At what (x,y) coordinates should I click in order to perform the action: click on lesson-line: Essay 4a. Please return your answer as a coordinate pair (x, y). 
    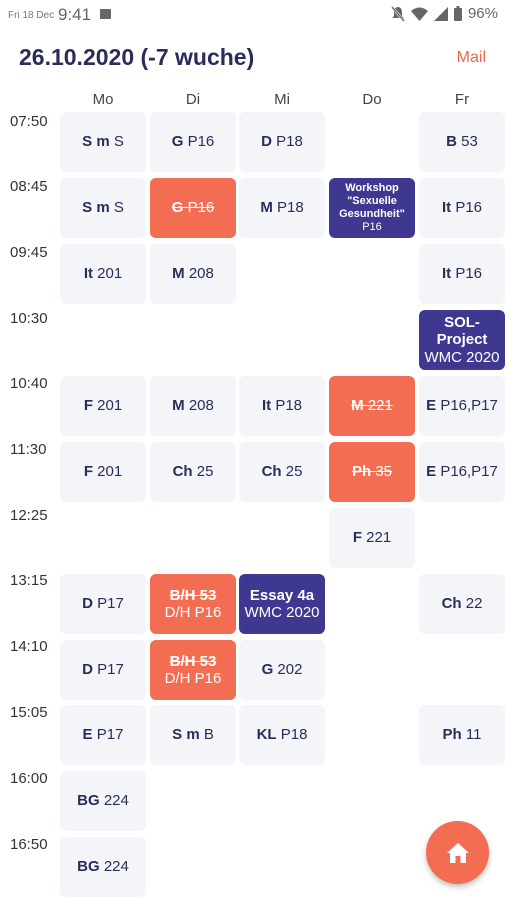
    Looking at the image, I should click on (282, 595).